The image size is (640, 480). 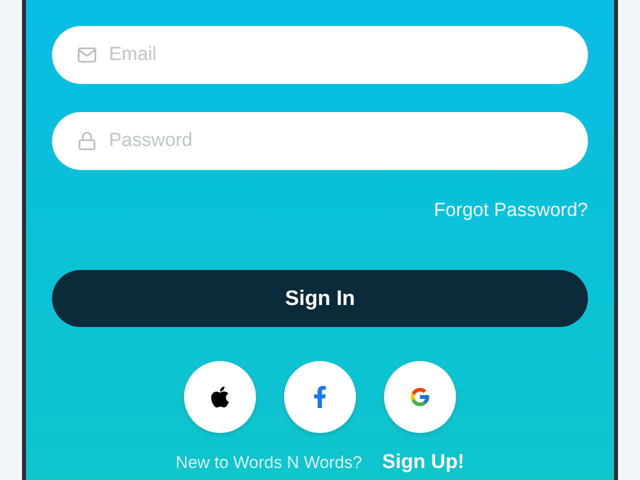 What do you see at coordinates (87, 141) in the screenshot?
I see `lock-icon` at bounding box center [87, 141].